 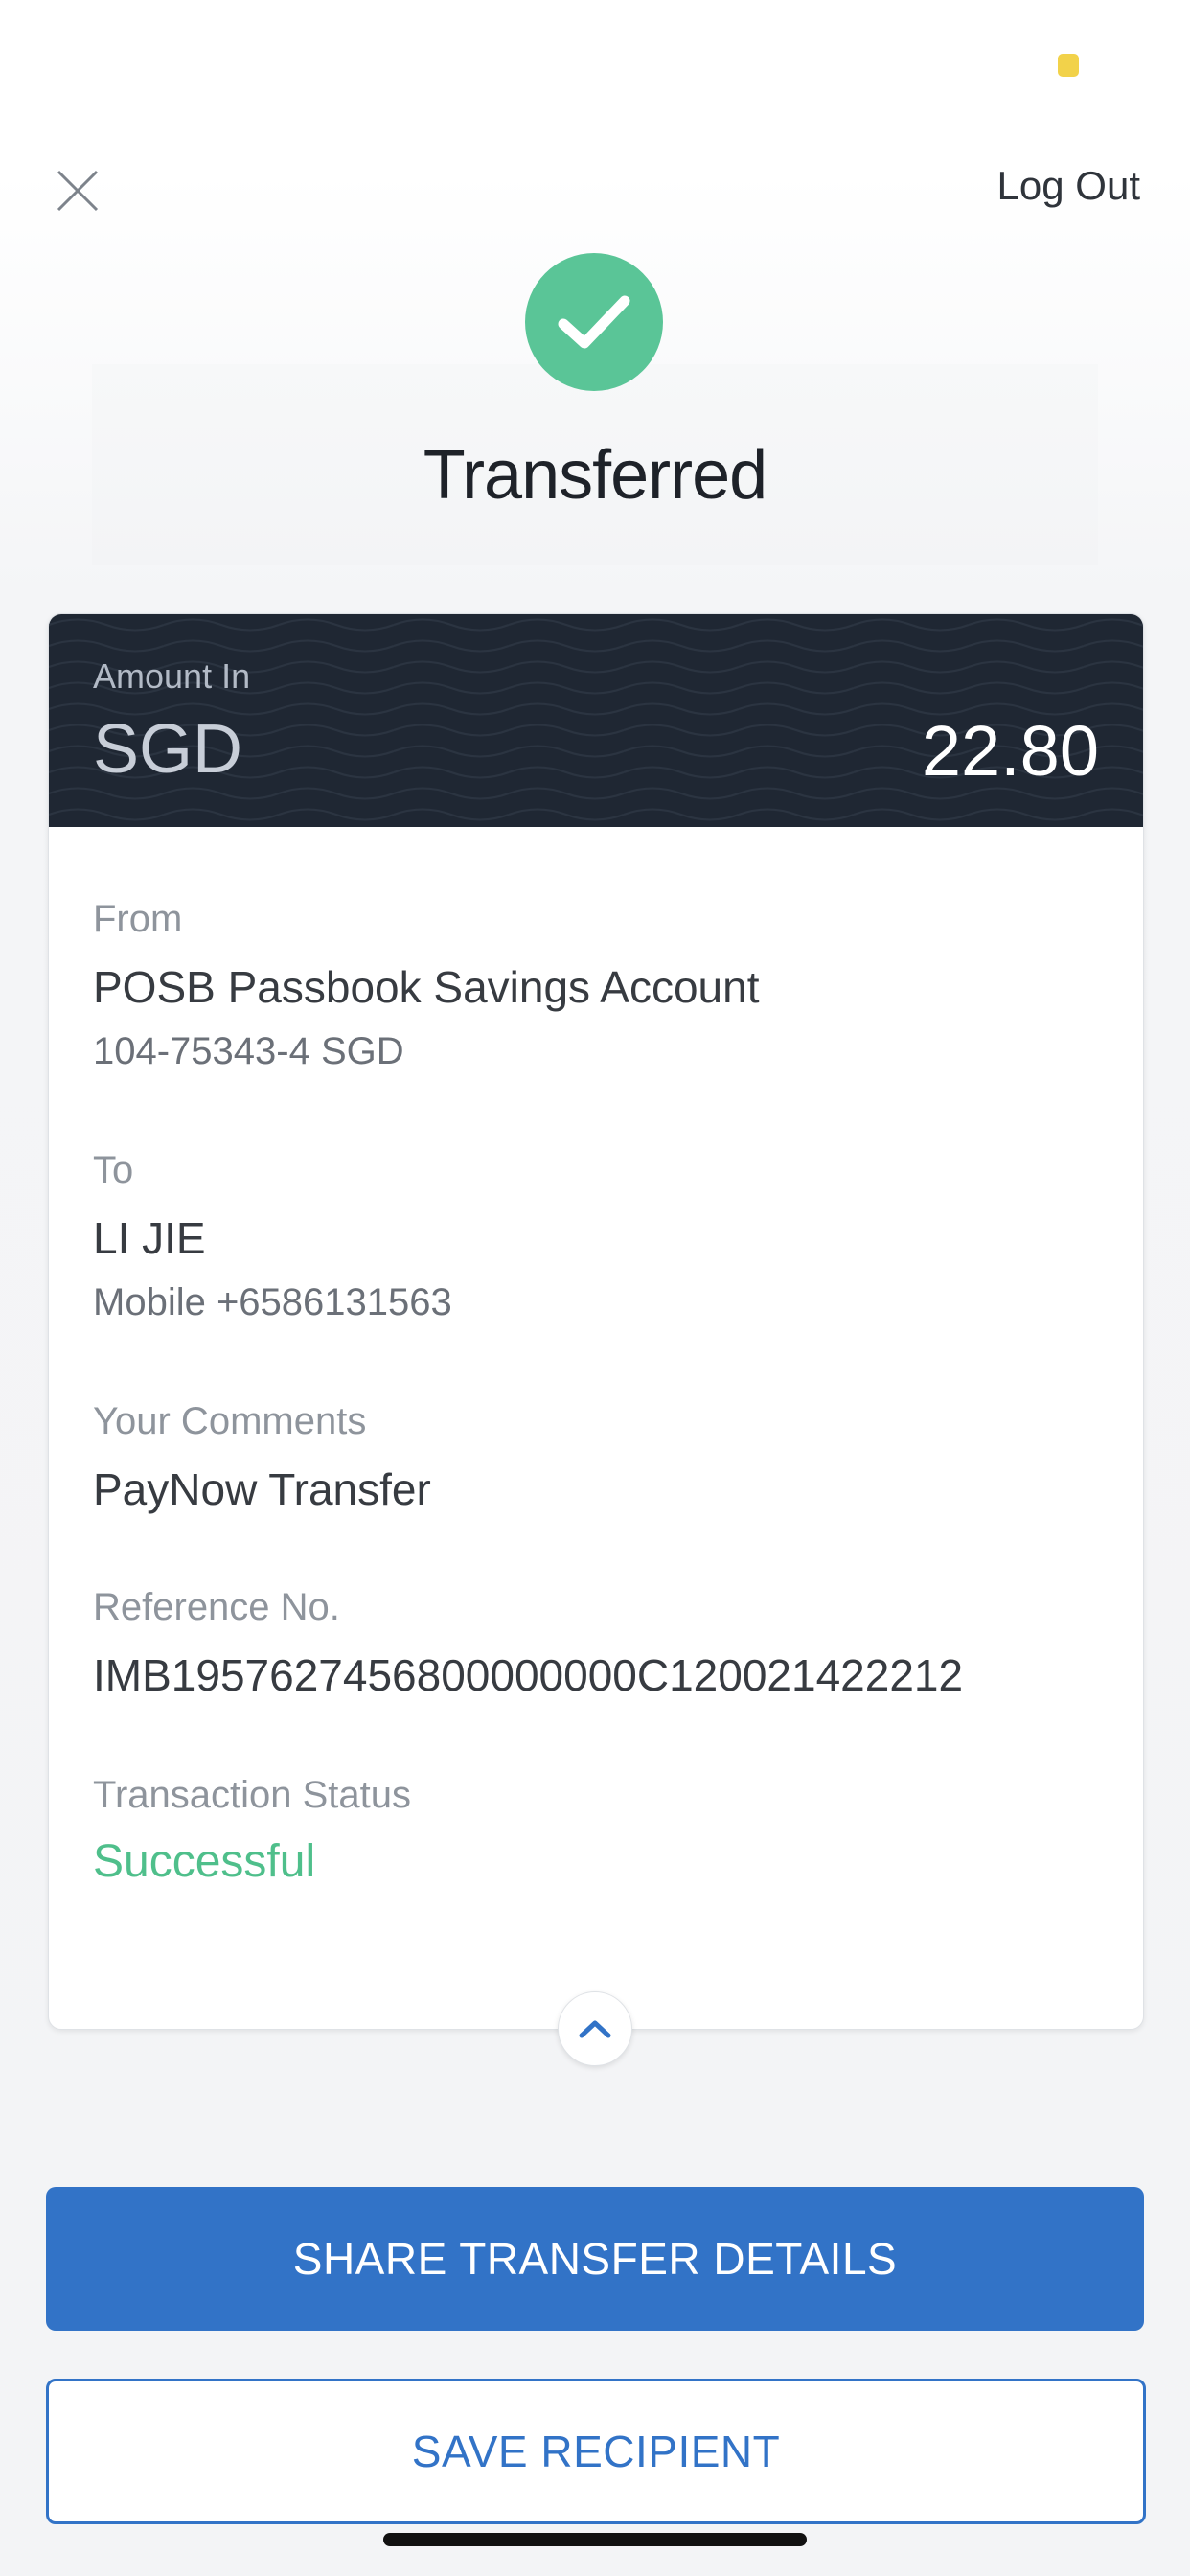 I want to click on logout-link: Log Out, so click(x=1069, y=186).